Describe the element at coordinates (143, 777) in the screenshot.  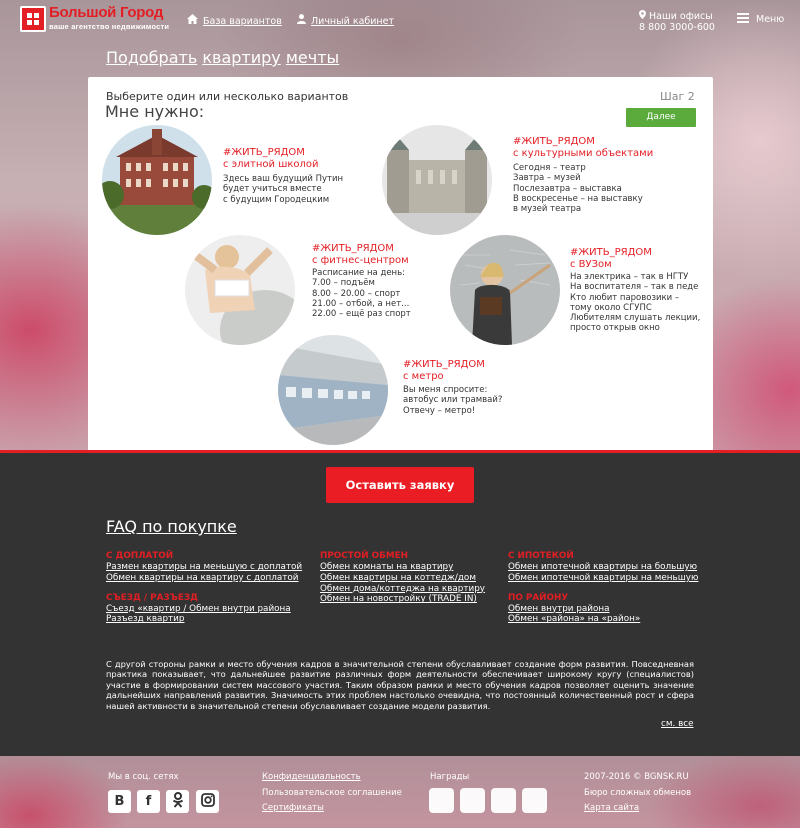
I see `social-label: Мы в соц. сетях` at that location.